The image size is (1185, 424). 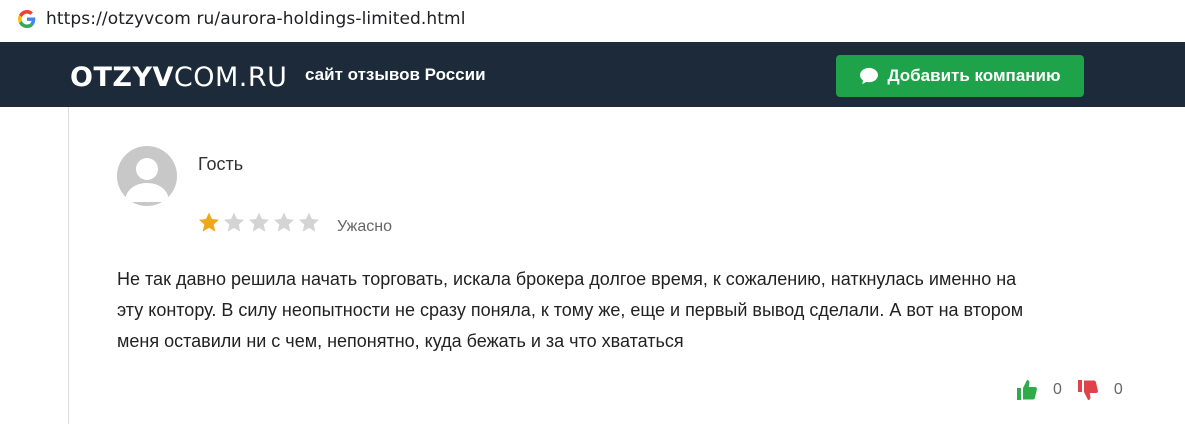 What do you see at coordinates (1118, 389) in the screenshot?
I see `dislikes-count: 0` at bounding box center [1118, 389].